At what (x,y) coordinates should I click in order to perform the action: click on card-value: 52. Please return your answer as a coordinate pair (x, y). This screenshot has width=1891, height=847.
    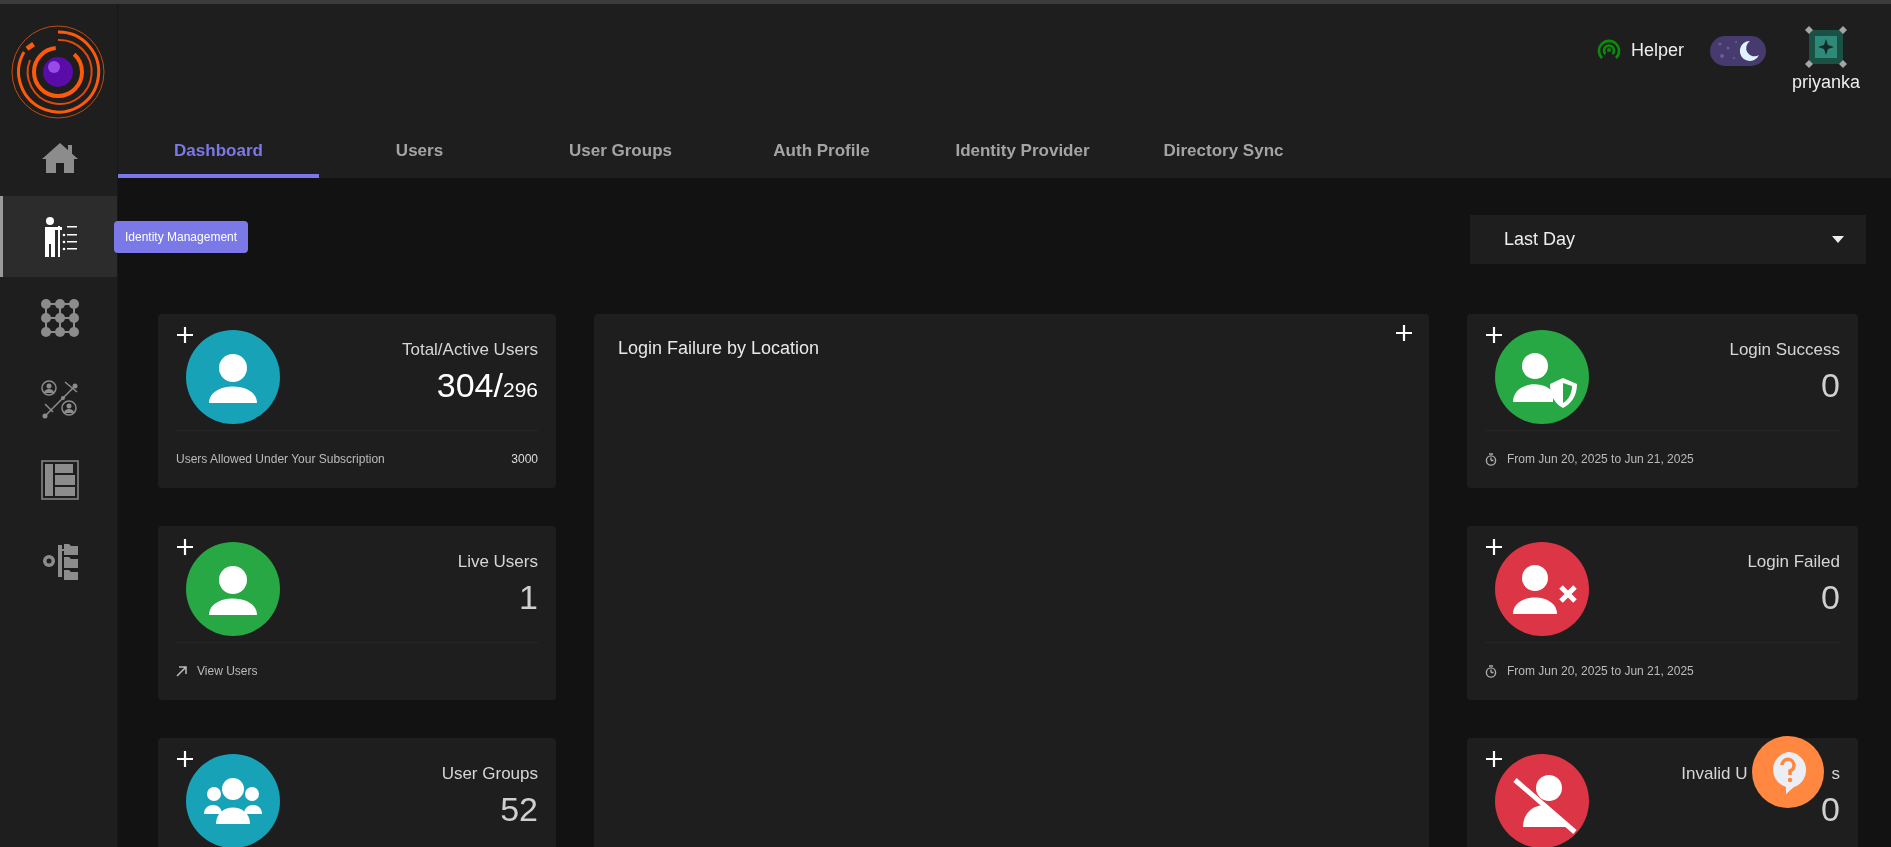
    Looking at the image, I should click on (519, 809).